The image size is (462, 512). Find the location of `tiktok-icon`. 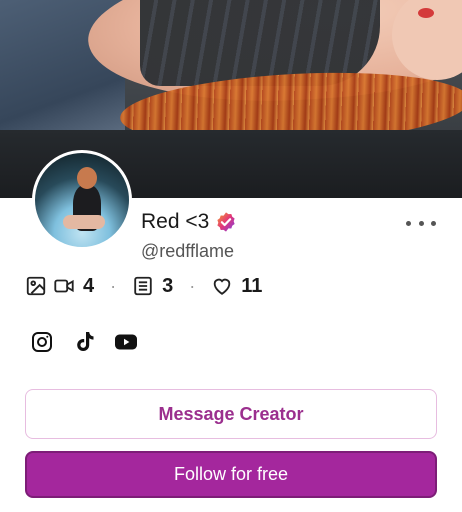

tiktok-icon is located at coordinates (84, 342).